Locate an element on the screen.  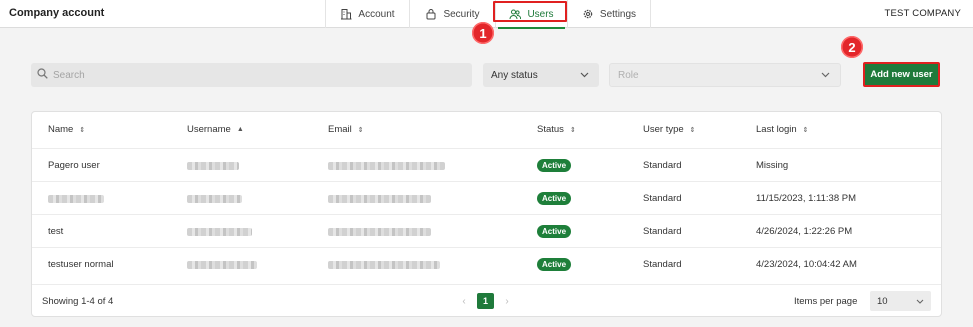
cell-name: testuser normal is located at coordinates (81, 264).